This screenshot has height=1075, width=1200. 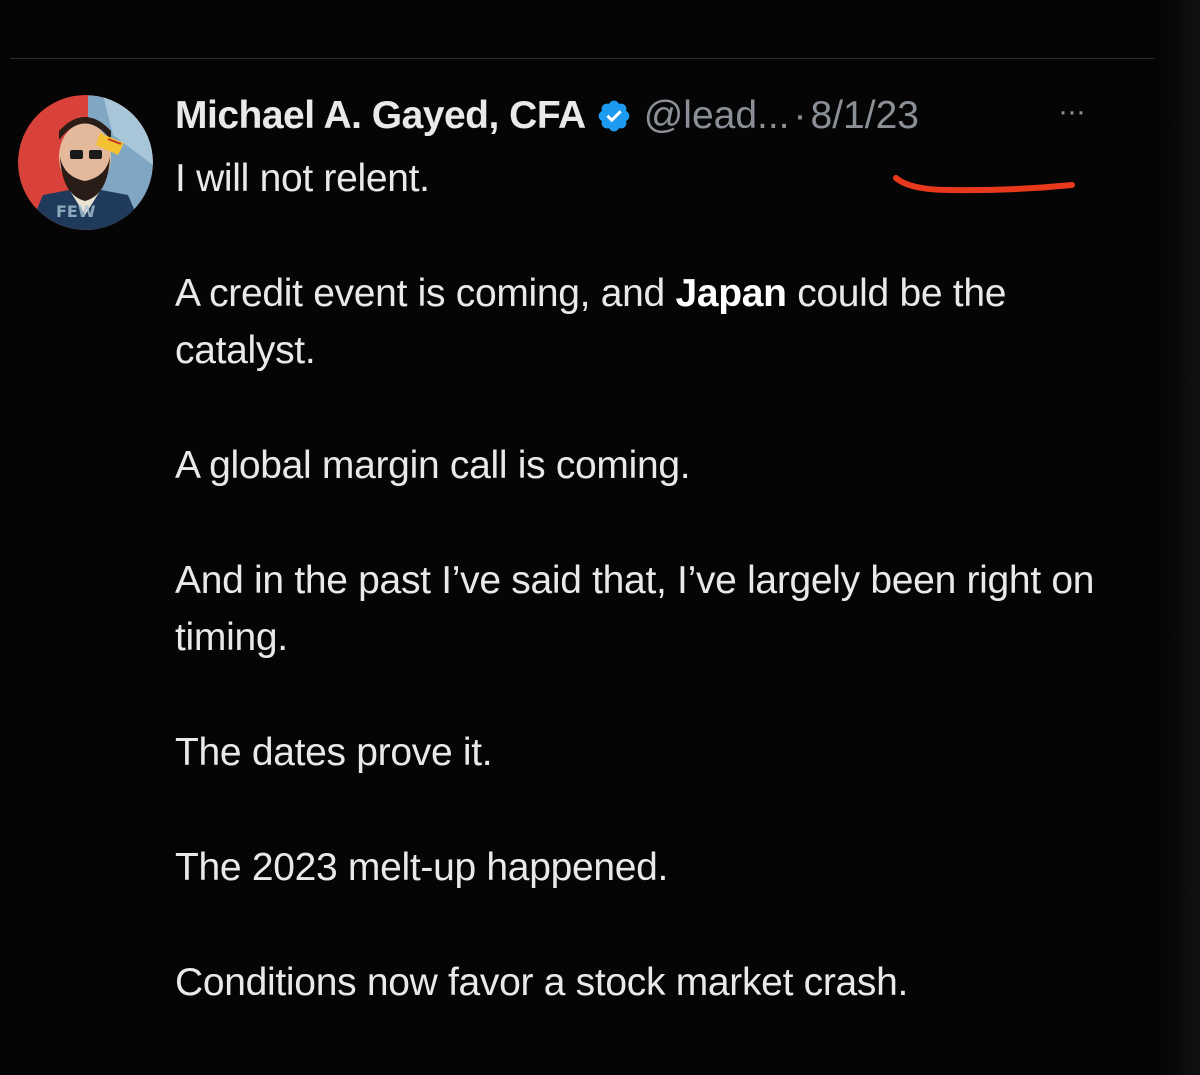 I want to click on tweet-date: 8/1/23, so click(x=865, y=116).